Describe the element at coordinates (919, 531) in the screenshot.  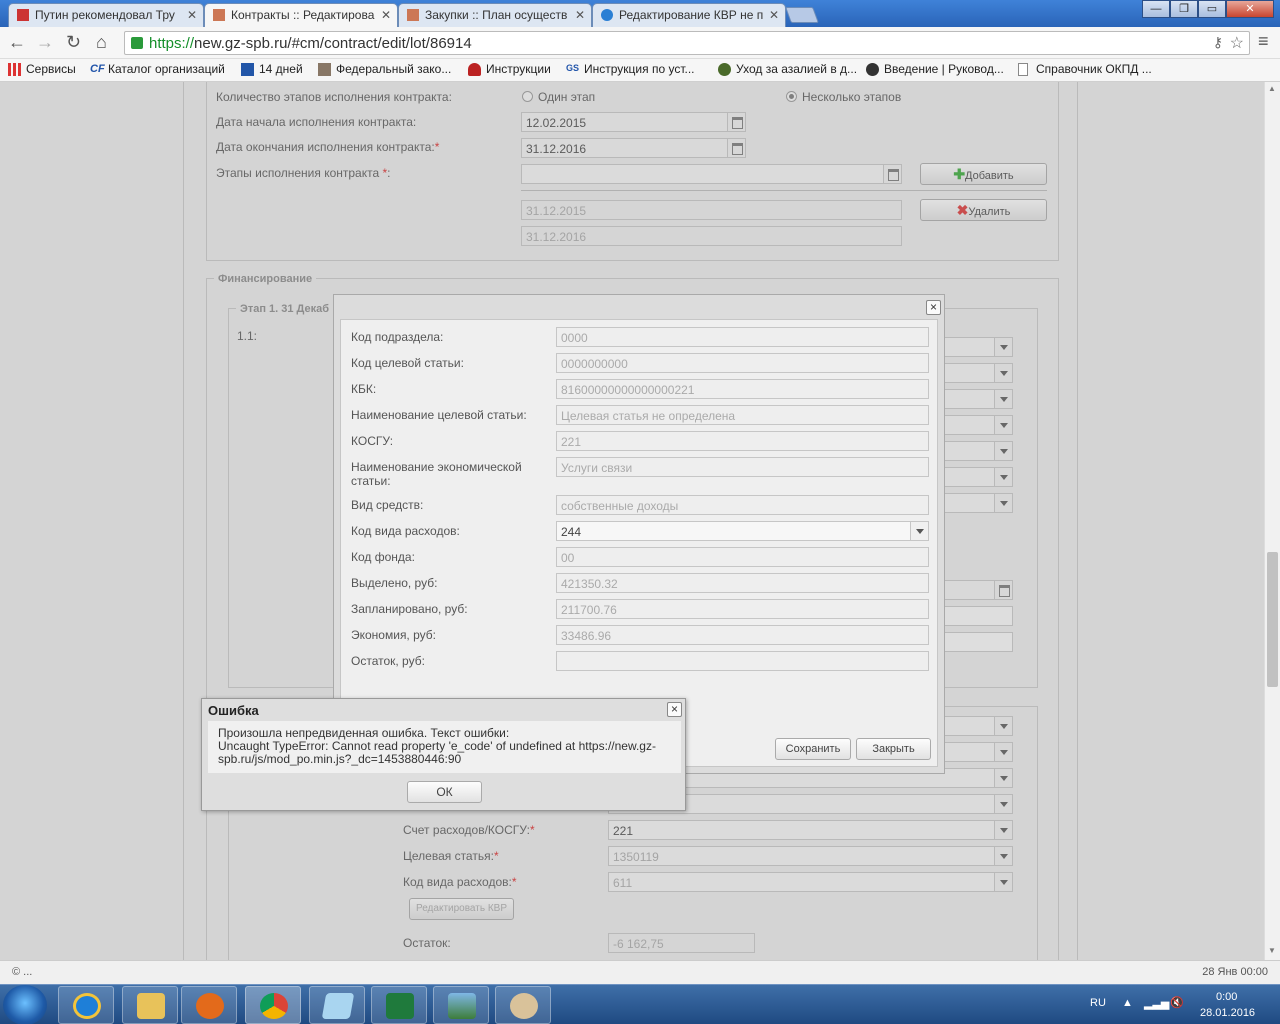
I see `chevron-down-icon` at that location.